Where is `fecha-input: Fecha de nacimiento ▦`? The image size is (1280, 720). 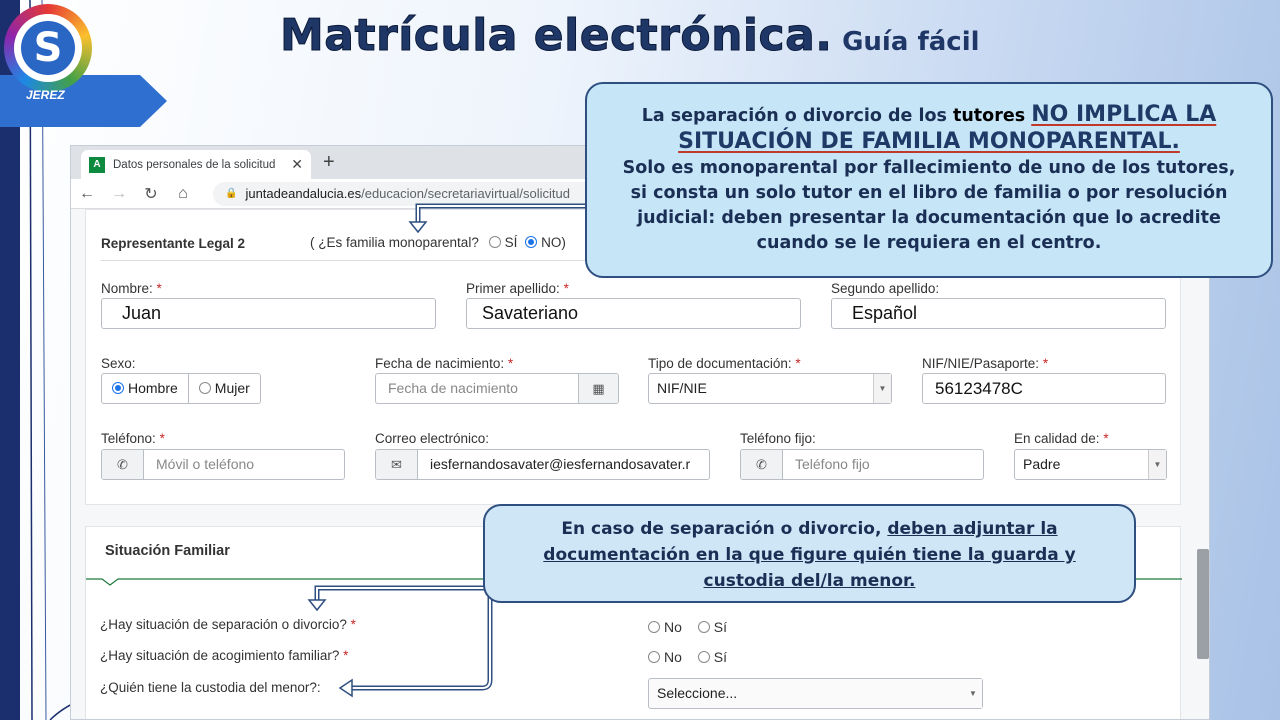
fecha-input: Fecha de nacimiento ▦ is located at coordinates (497, 388).